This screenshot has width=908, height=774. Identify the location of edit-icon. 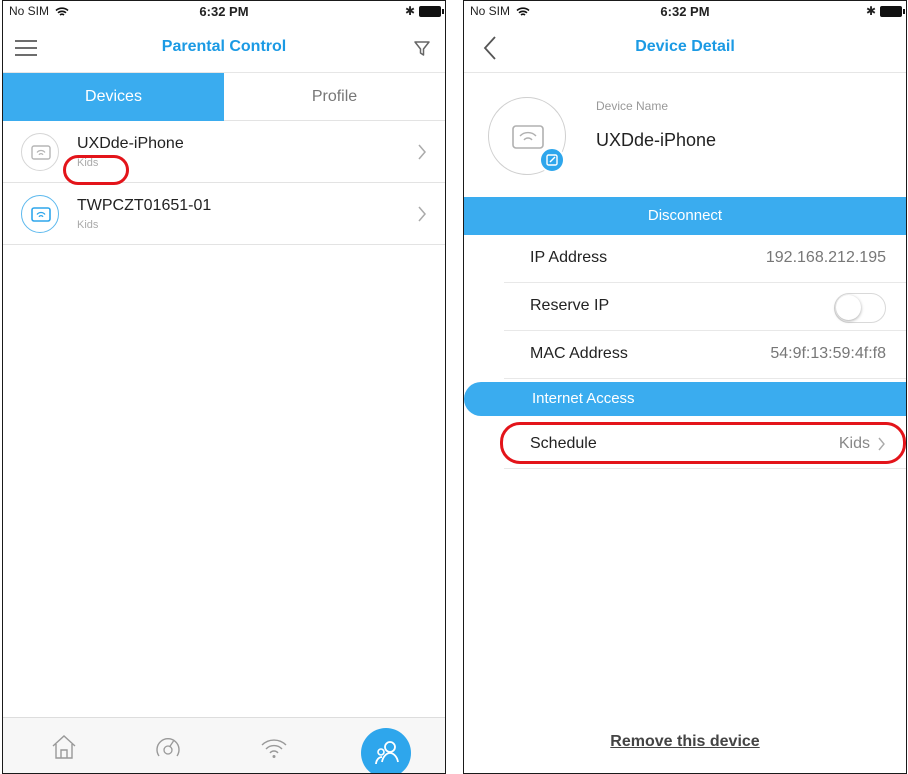
(552, 160).